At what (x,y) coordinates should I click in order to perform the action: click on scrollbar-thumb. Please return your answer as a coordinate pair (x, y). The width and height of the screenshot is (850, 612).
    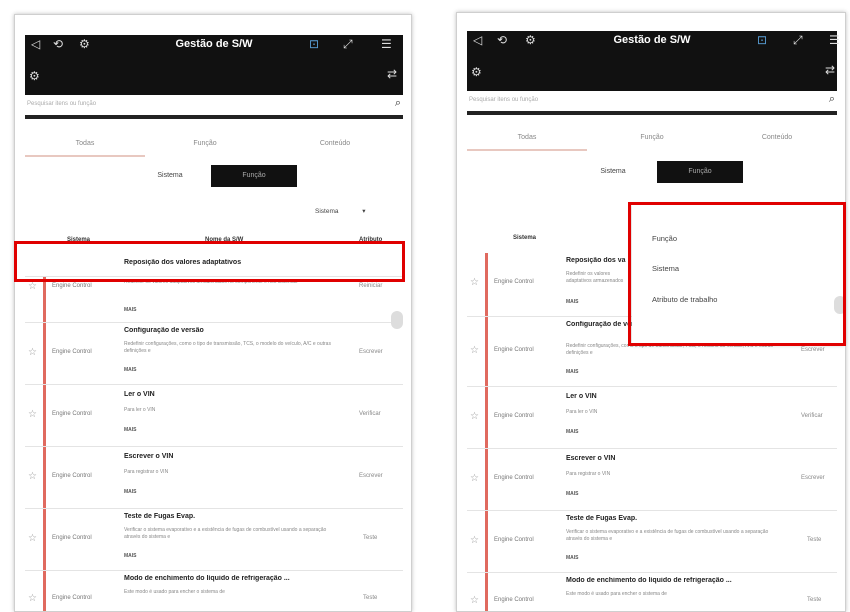
    Looking at the image, I should click on (397, 320).